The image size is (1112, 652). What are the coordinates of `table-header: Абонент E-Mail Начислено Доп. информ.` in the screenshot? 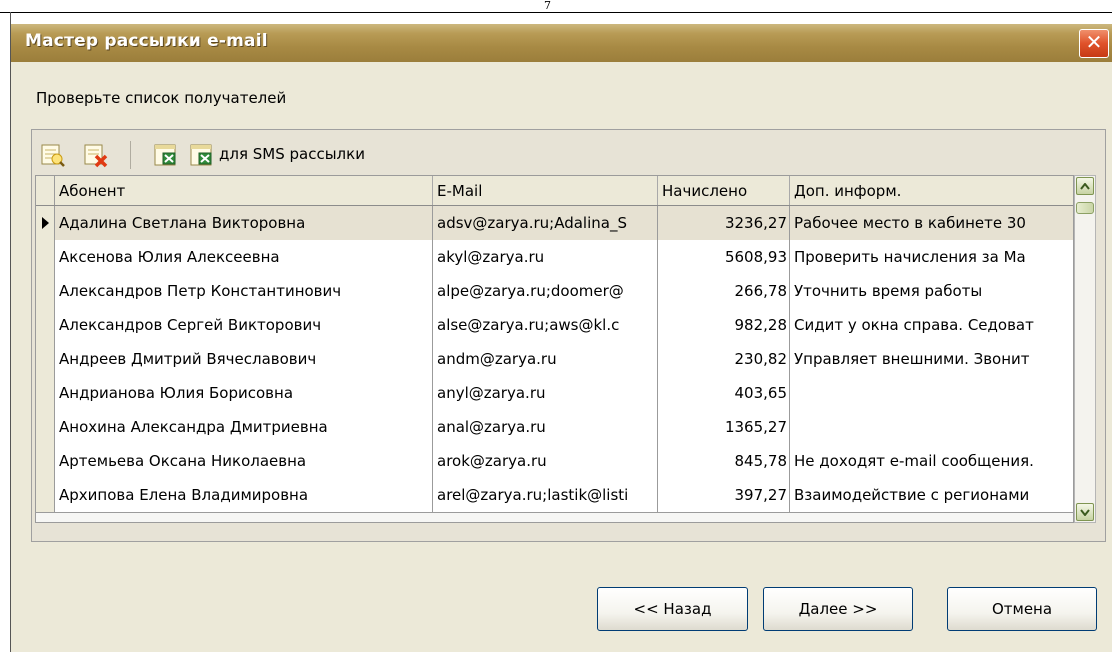 It's located at (554, 191).